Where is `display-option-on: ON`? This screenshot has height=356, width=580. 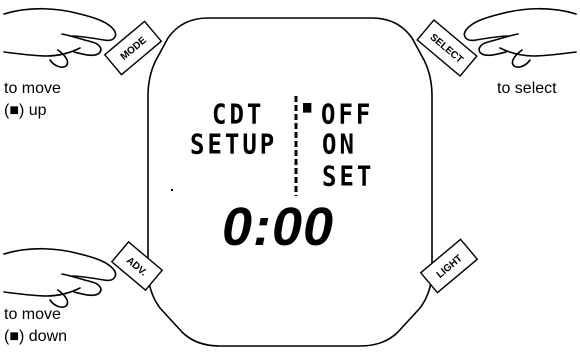 display-option-on: ON is located at coordinates (339, 144).